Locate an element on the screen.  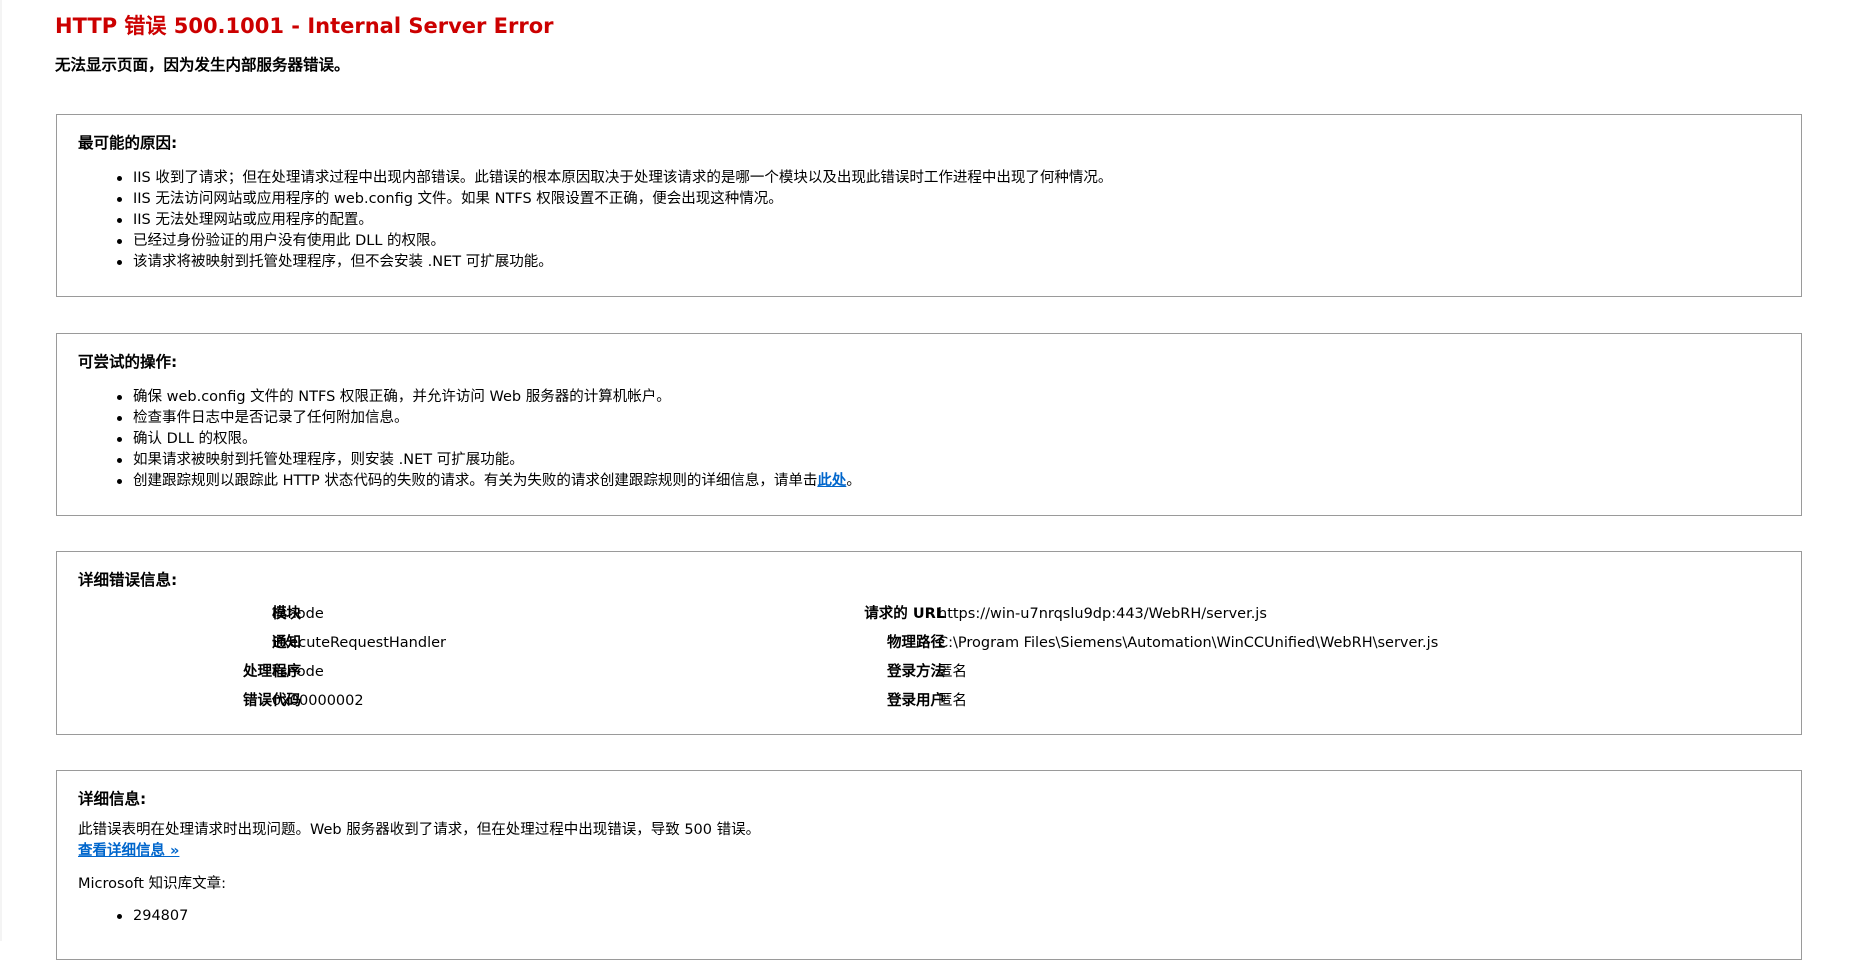
info-link-line: 查看详细信息 » is located at coordinates (929, 851).